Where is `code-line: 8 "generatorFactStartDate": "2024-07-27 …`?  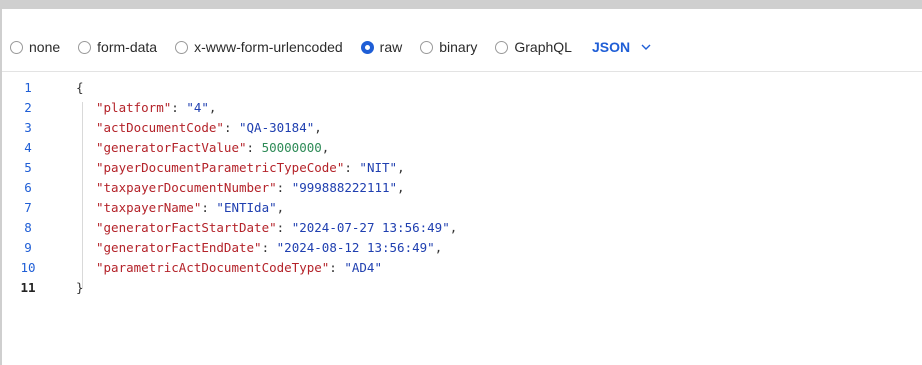 code-line: 8 "generatorFactStartDate": "2024-07-27 … is located at coordinates (462, 228).